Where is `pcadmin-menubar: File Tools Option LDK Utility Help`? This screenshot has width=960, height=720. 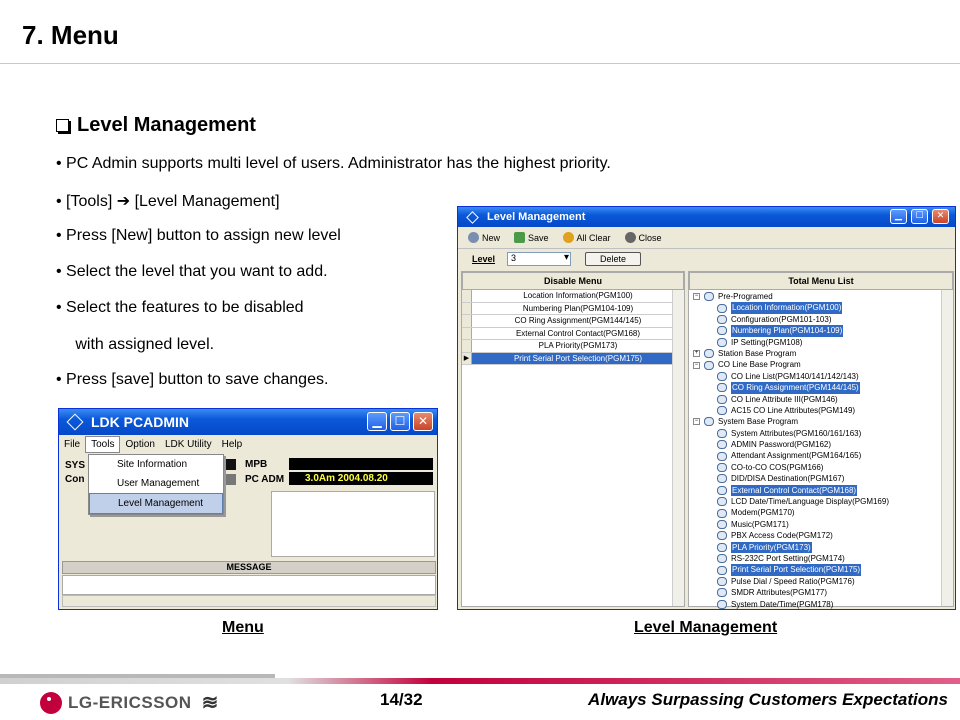
pcadmin-menubar: File Tools Option LDK Utility Help is located at coordinates (248, 444).